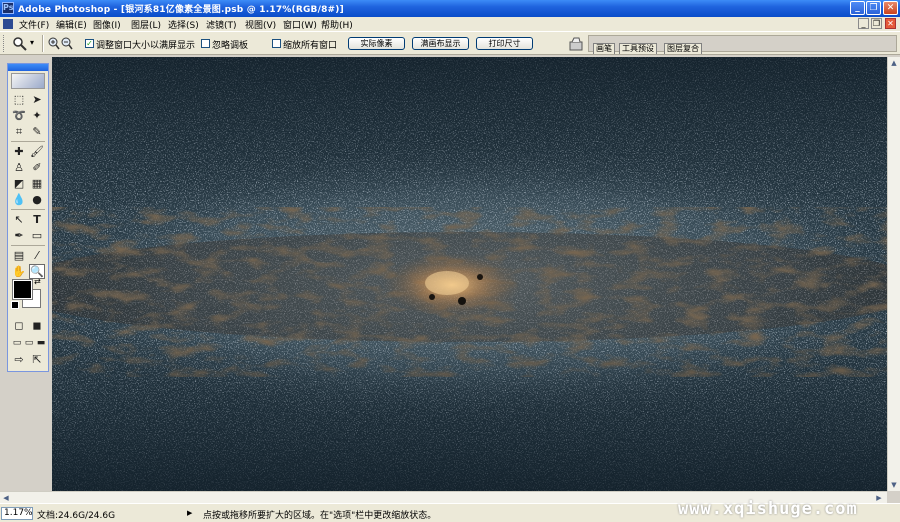  What do you see at coordinates (54, 43) in the screenshot?
I see `zoom-in-icon` at bounding box center [54, 43].